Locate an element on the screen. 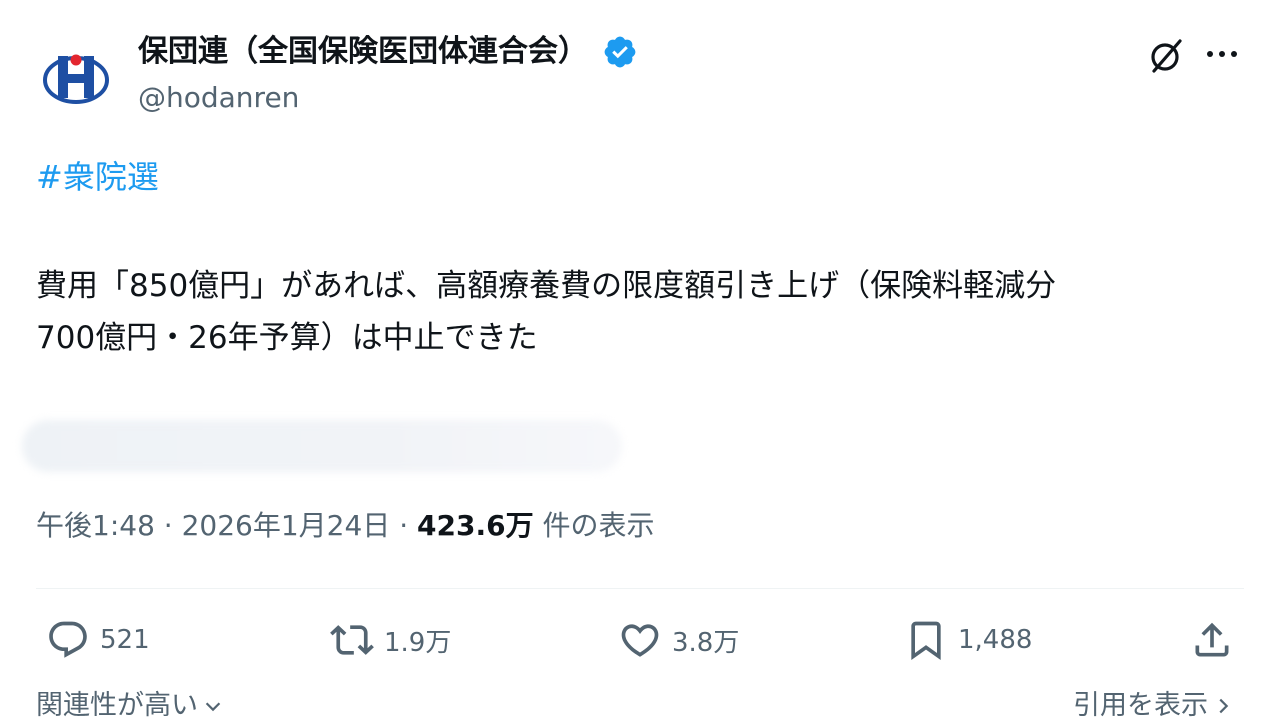 This screenshot has width=1280, height=720. share-icon is located at coordinates (1212, 639).